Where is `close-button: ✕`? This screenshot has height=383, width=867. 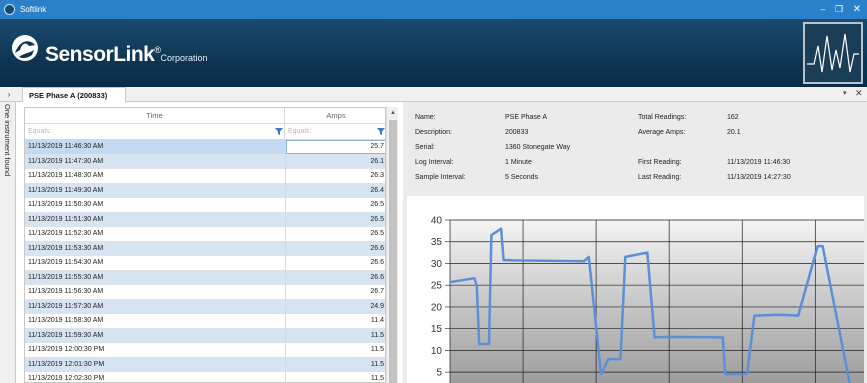
close-button: ✕ is located at coordinates (857, 9).